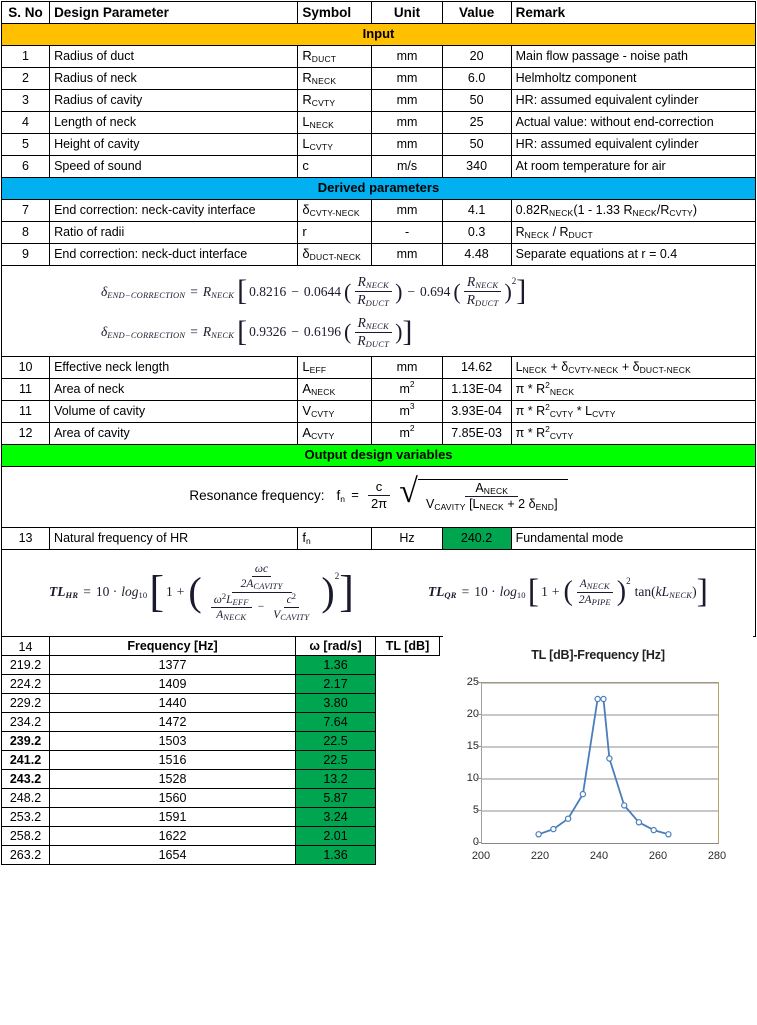 This screenshot has height=1025, width=757. What do you see at coordinates (476, 232) in the screenshot?
I see `row-value: 0.3` at bounding box center [476, 232].